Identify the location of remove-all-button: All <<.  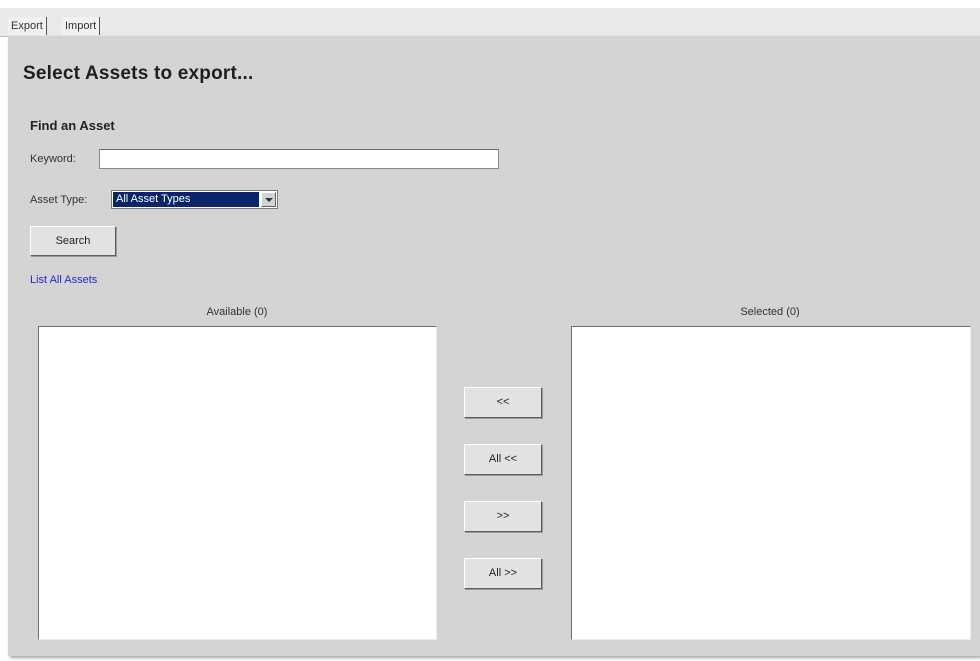
(503, 459).